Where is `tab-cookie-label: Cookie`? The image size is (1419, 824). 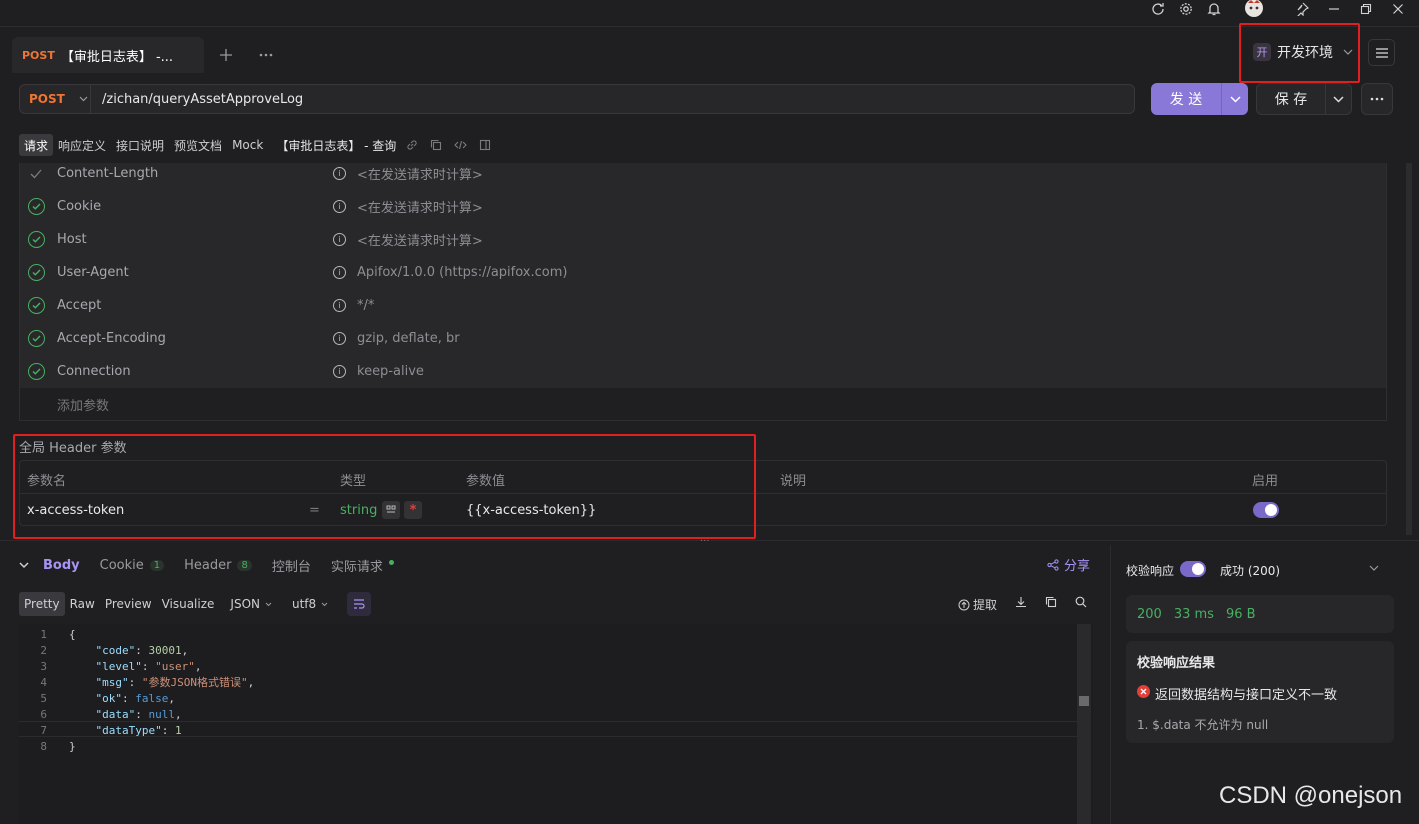
tab-cookie-label: Cookie is located at coordinates (121, 565).